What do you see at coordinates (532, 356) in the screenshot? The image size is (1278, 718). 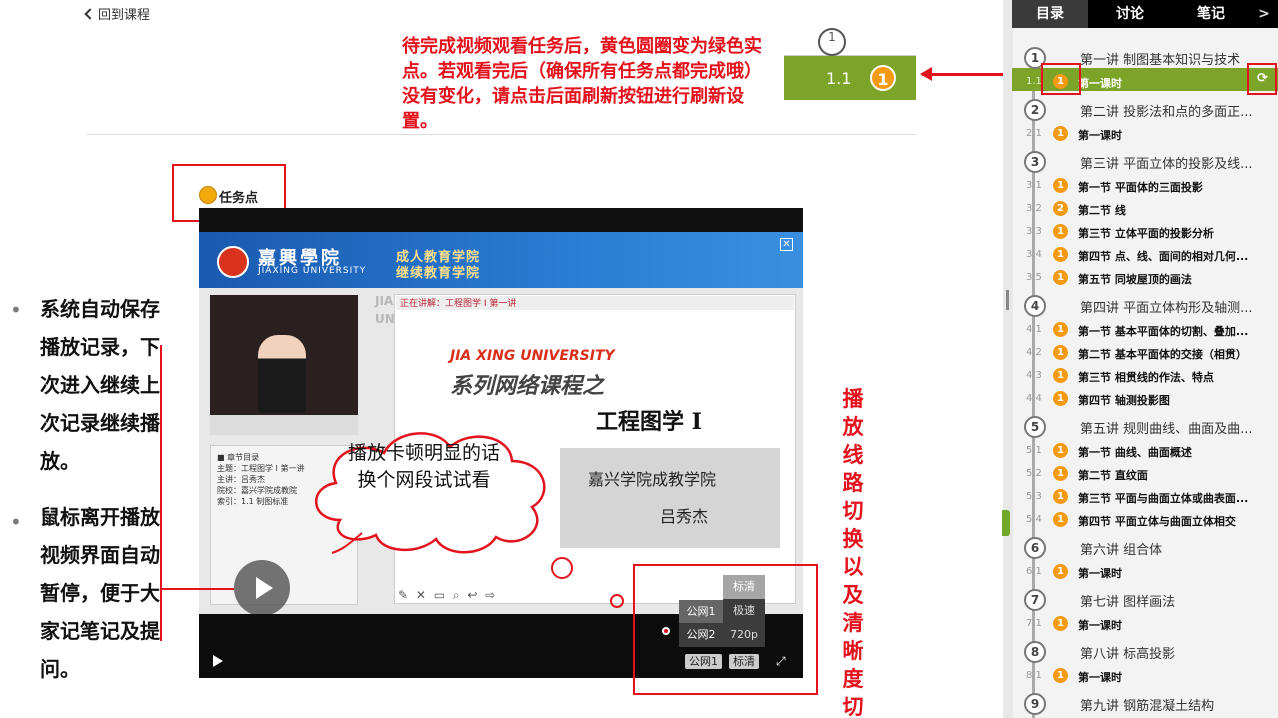 I see `slide-university-en: JIA XING UNIVERSITY` at bounding box center [532, 356].